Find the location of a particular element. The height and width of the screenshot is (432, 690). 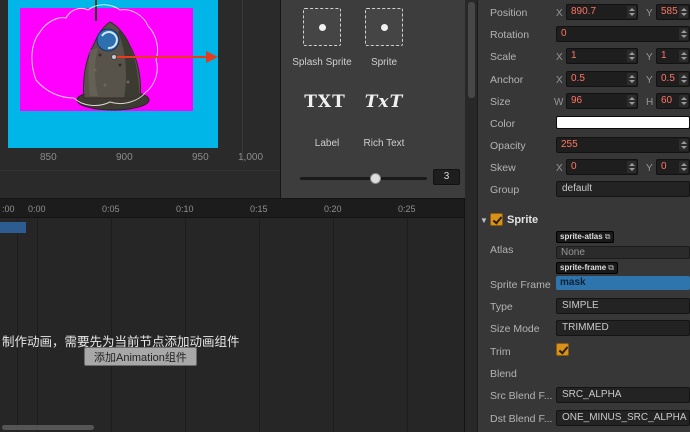

size-mode-label: Size Mode is located at coordinates (515, 329).